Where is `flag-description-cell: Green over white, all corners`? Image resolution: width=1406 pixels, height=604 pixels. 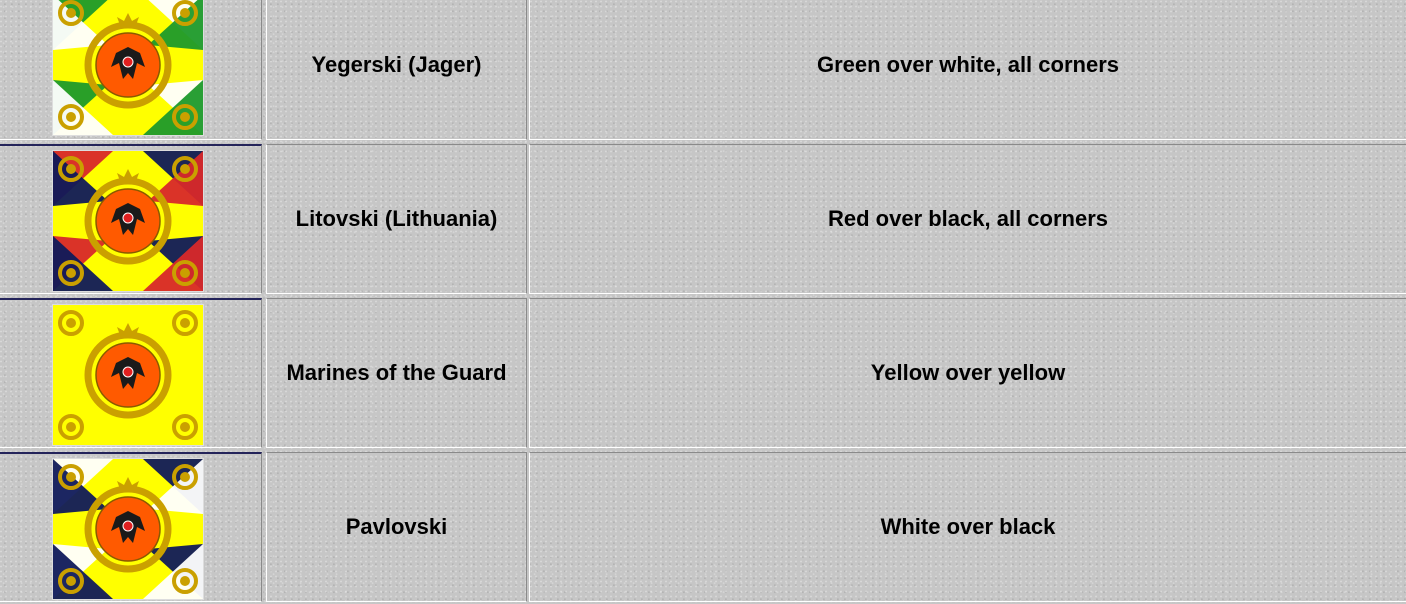
flag-description-cell: Green over white, all corners is located at coordinates (967, 70).